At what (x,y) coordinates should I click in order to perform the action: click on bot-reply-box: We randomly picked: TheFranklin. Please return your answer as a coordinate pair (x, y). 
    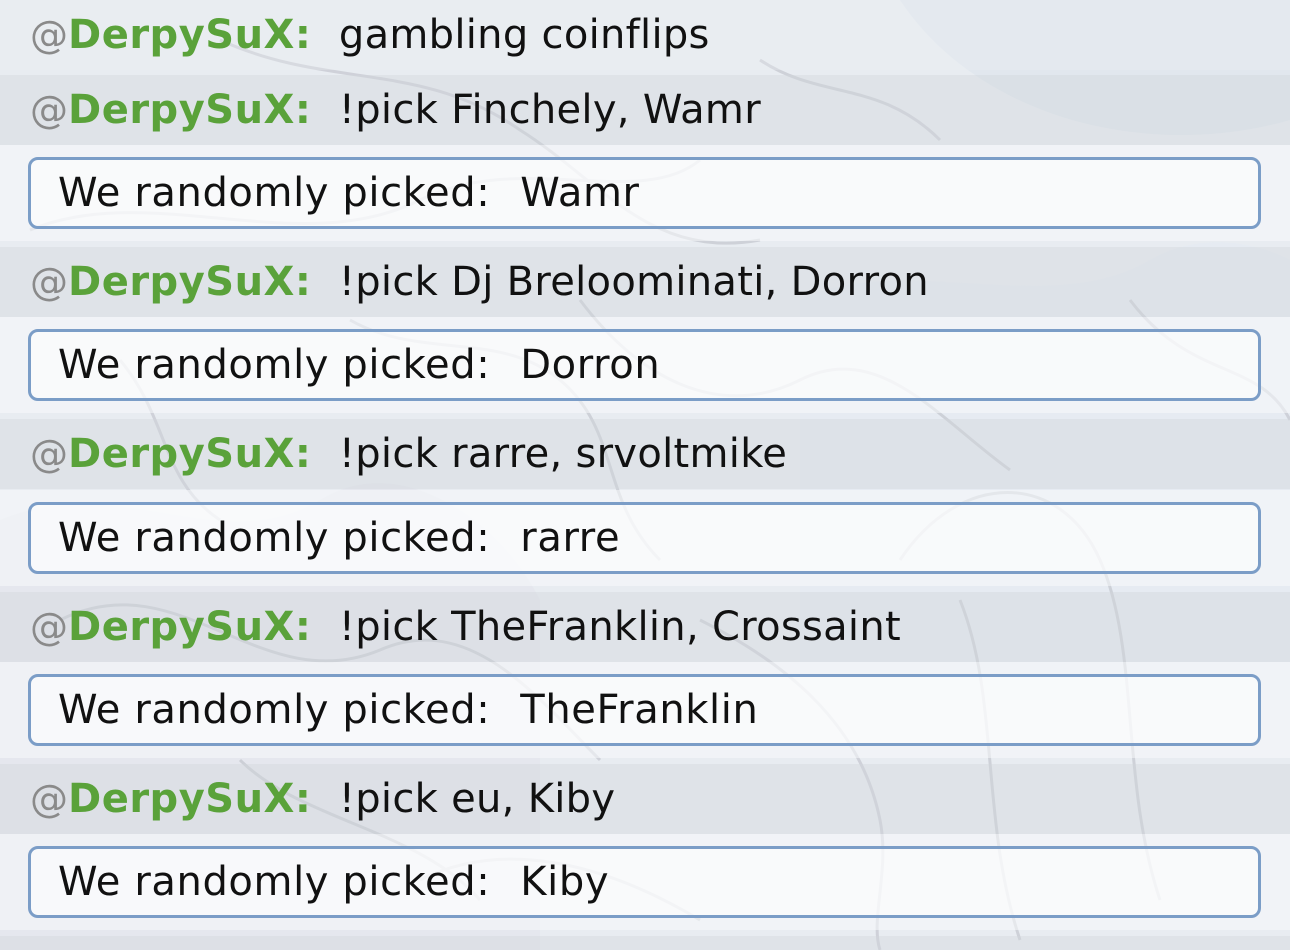
    Looking at the image, I should click on (644, 710).